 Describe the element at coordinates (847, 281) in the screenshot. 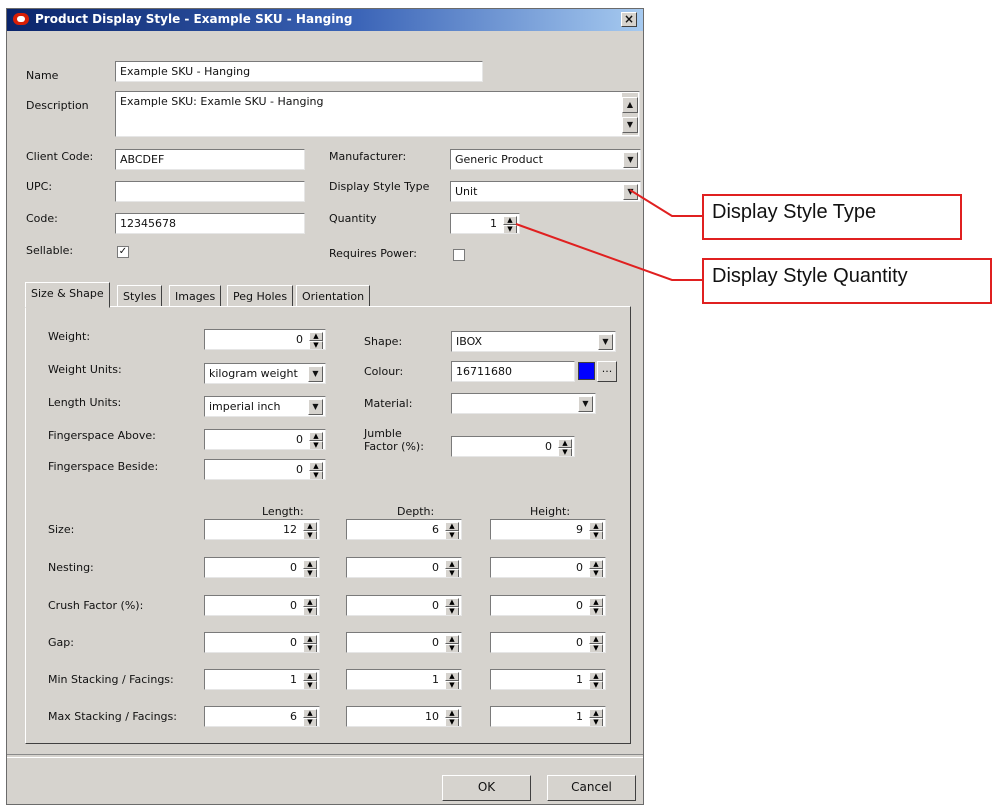

I see `callout-display-style-quantity: Display Style Quantity` at that location.